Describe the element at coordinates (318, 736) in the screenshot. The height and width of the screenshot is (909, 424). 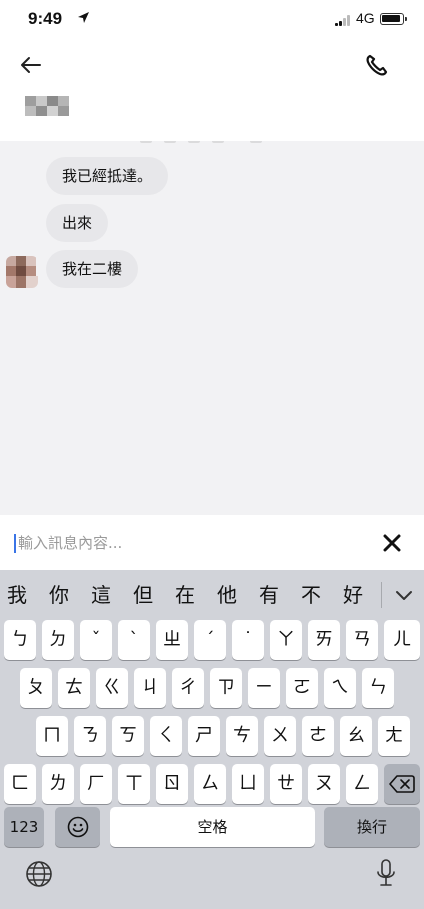
I see `key: ㄜ` at that location.